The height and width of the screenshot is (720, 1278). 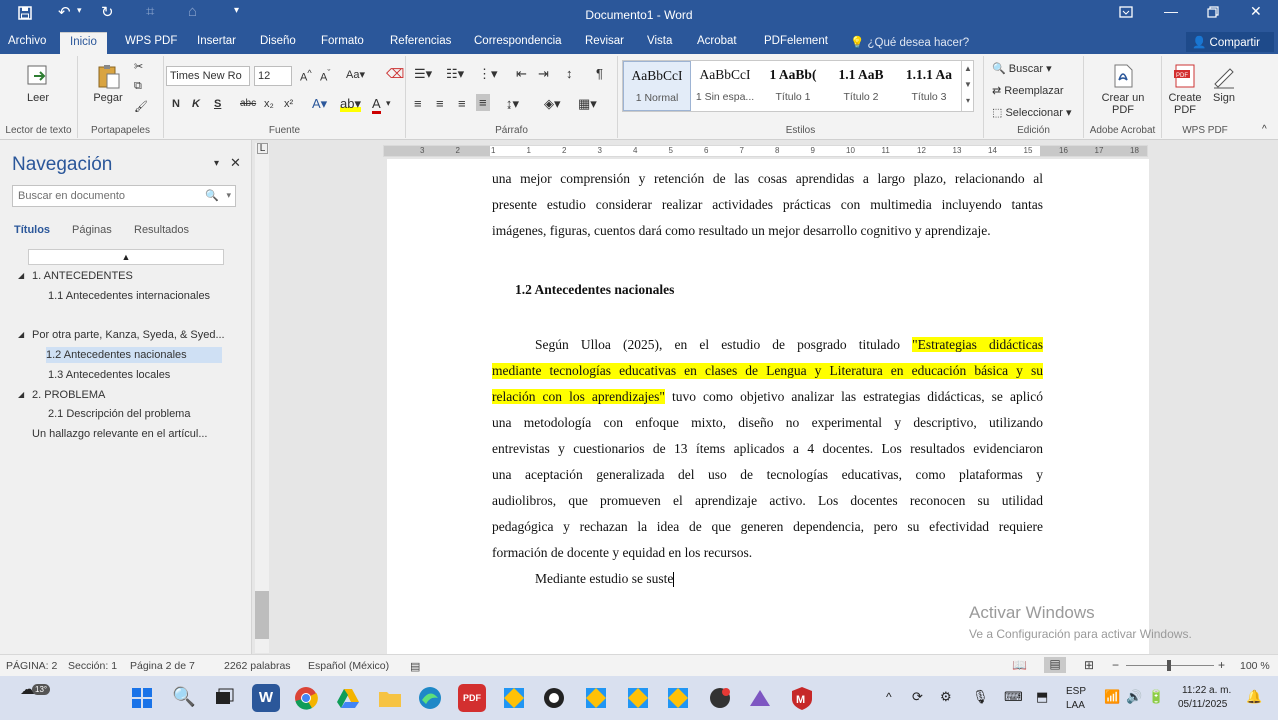 What do you see at coordinates (142, 698) in the screenshot?
I see `start-icon` at bounding box center [142, 698].